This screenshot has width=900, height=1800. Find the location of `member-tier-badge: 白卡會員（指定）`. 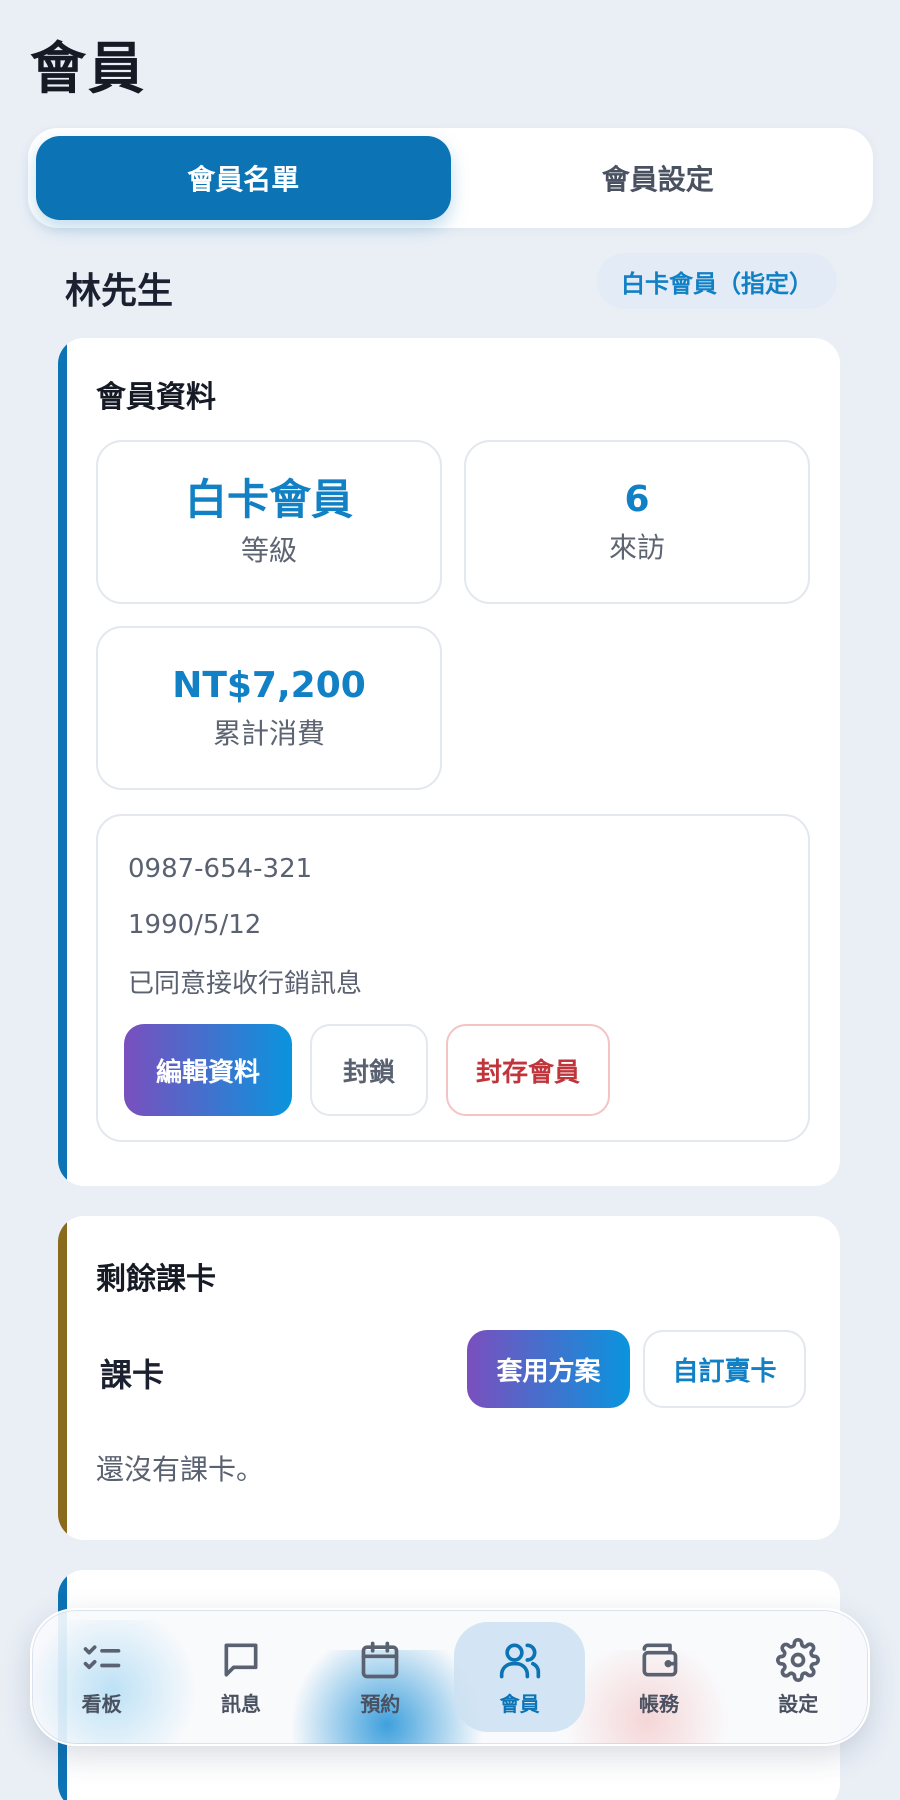

member-tier-badge: 白卡會員（指定） is located at coordinates (717, 281).